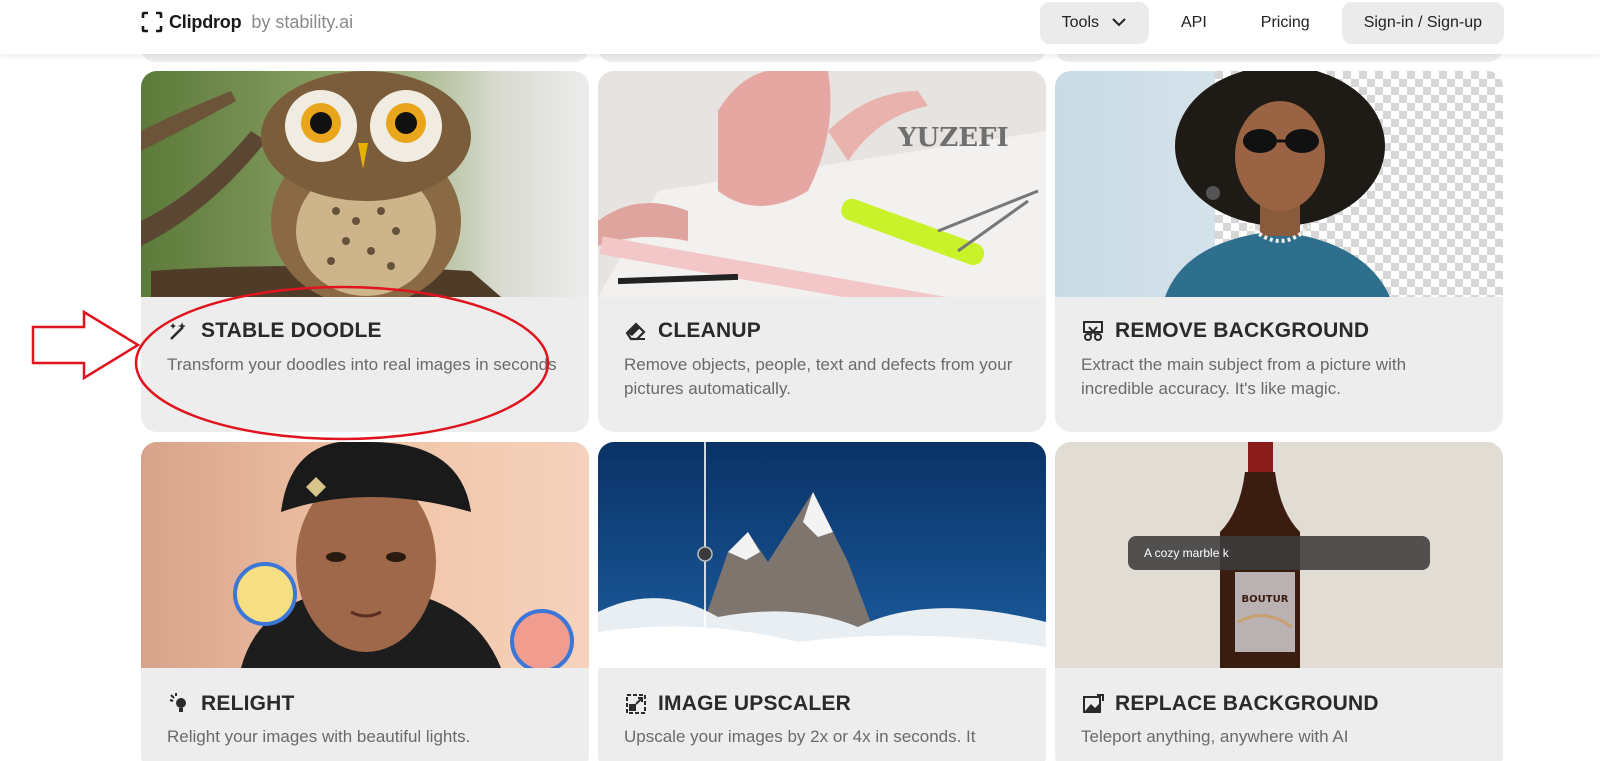 The height and width of the screenshot is (761, 1600). I want to click on tools-dropdown-button: Tools, so click(1094, 23).